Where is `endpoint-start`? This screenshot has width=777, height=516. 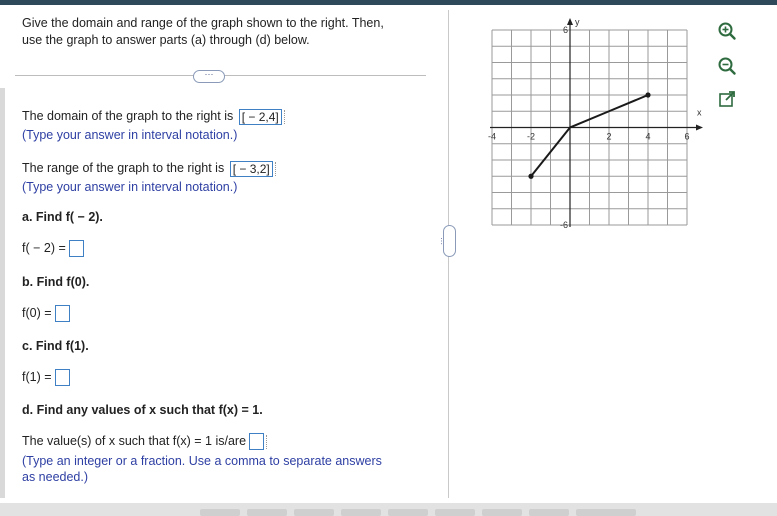 endpoint-start is located at coordinates (531, 176).